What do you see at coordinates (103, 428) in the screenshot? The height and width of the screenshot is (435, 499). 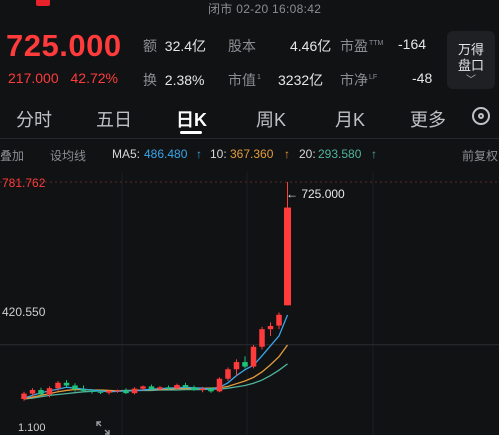 I see `expand-icon` at bounding box center [103, 428].